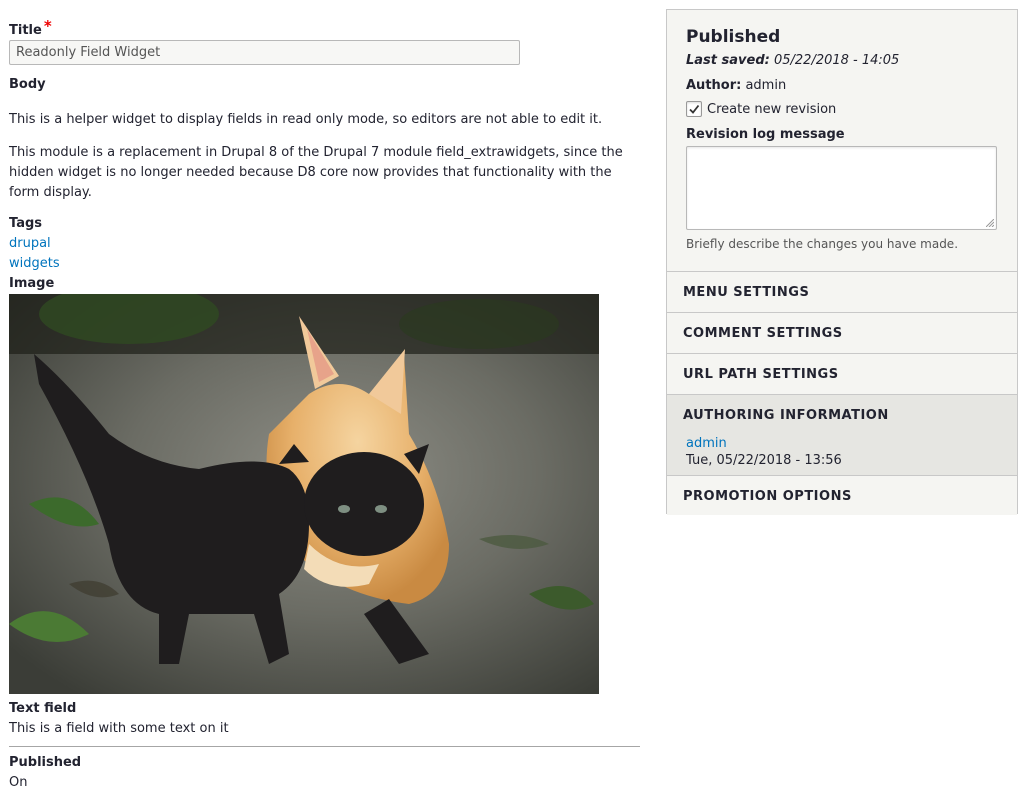  Describe the element at coordinates (324, 746) in the screenshot. I see `divider` at that location.